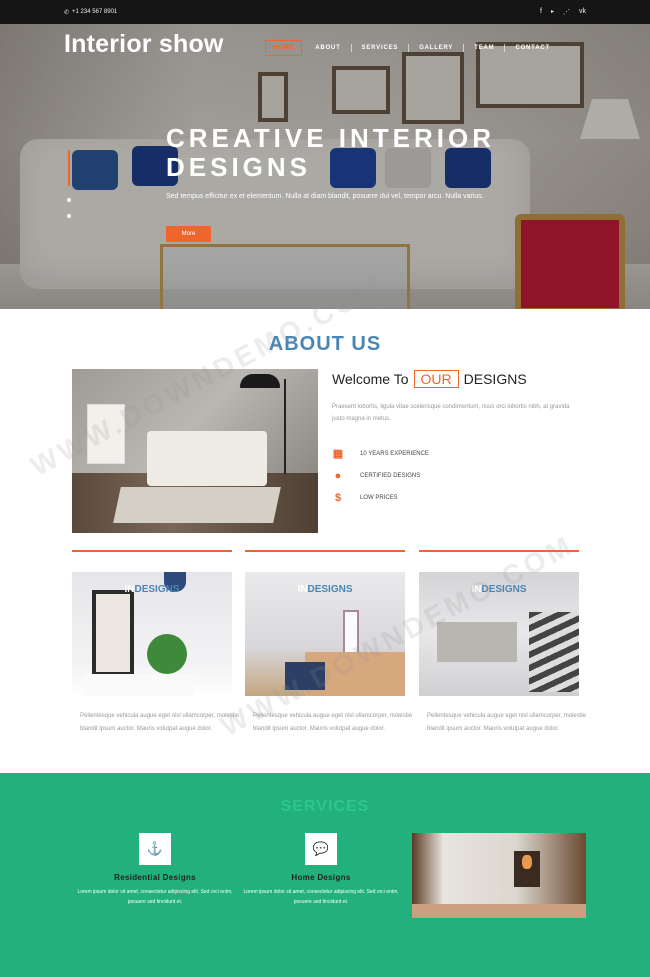 The width and height of the screenshot is (650, 977). I want to click on feature-label: 10 YEARS EXPERIENCE, so click(394, 454).